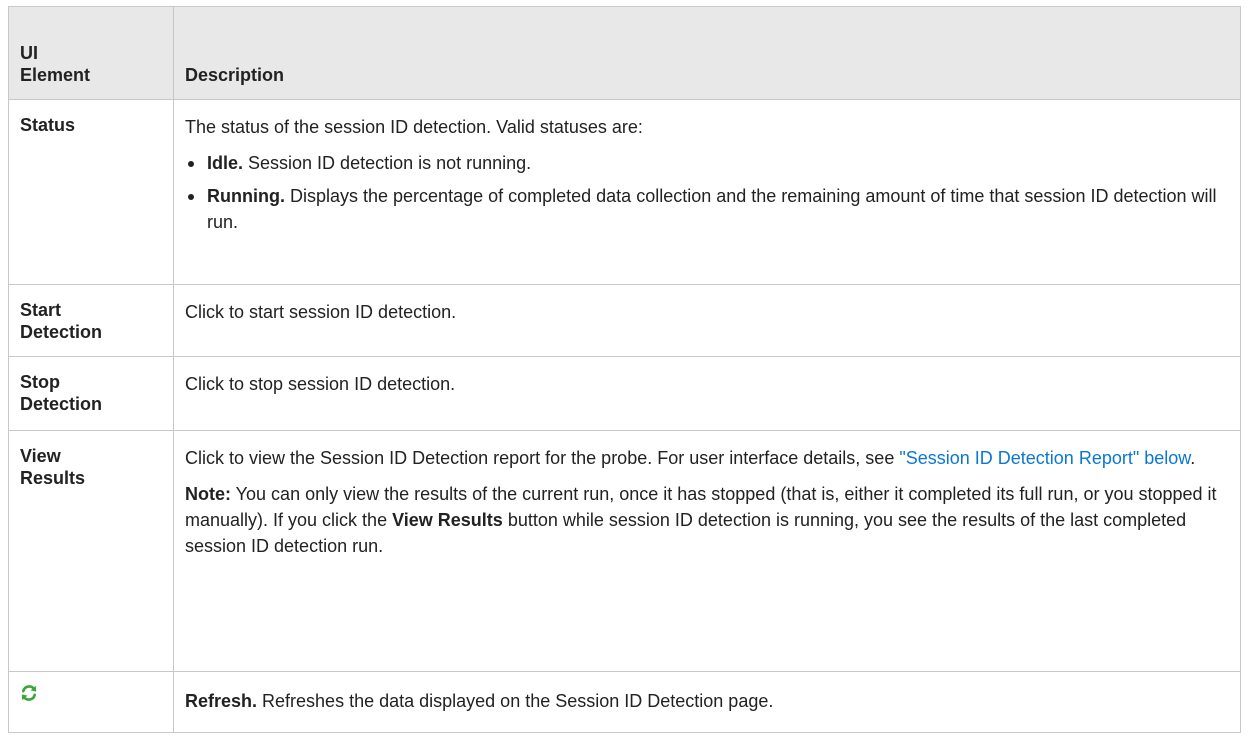  I want to click on status-term-running: Running., so click(246, 196).